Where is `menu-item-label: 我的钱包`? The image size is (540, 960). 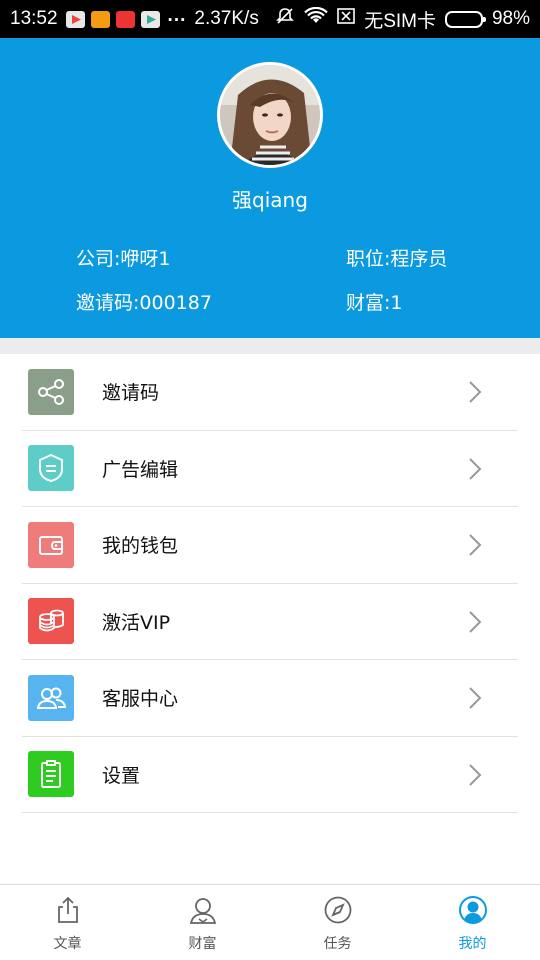 menu-item-label: 我的钱包 is located at coordinates (140, 546).